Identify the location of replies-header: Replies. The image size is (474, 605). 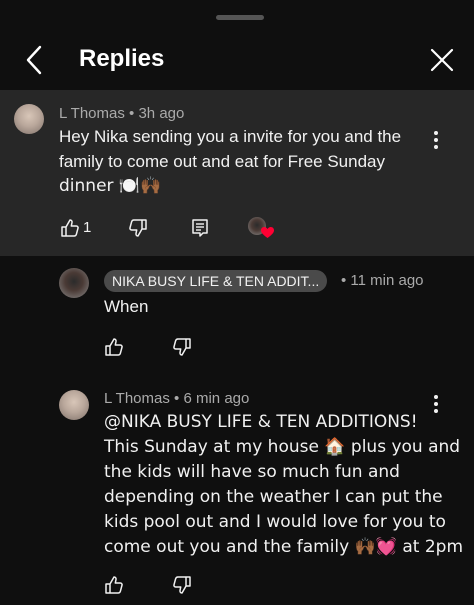
(237, 60).